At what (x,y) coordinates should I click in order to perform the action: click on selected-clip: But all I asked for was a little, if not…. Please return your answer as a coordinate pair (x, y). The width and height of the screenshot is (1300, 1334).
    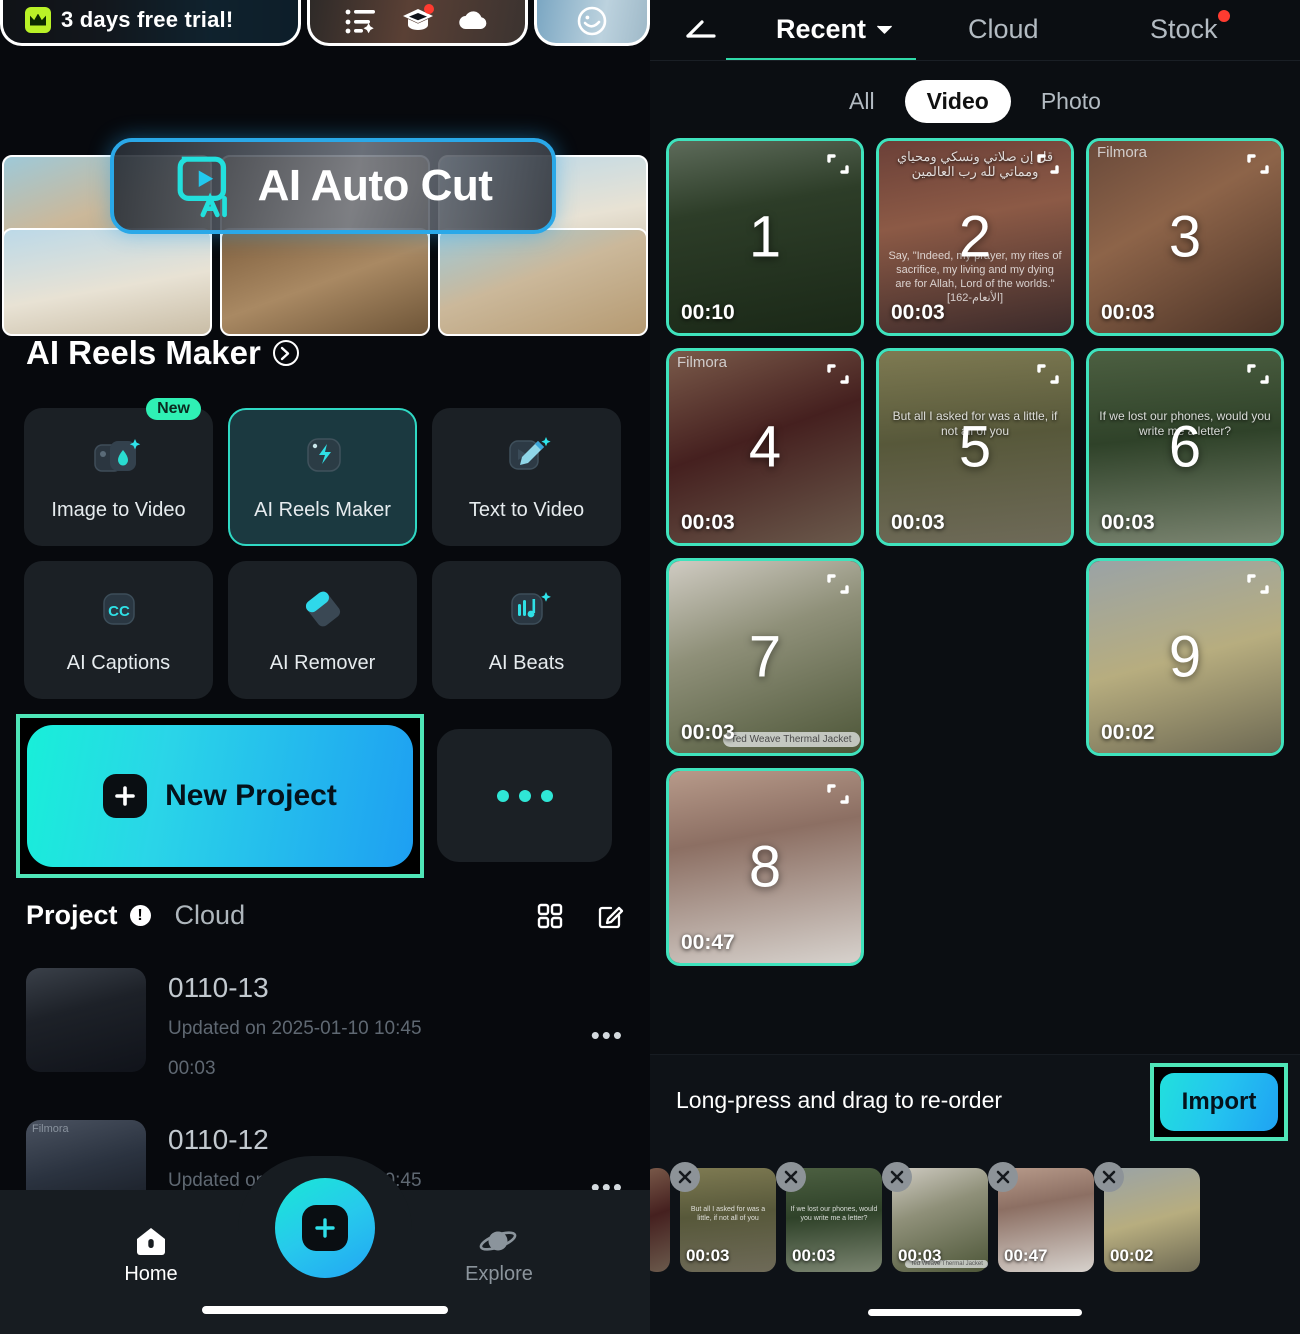
    Looking at the image, I should click on (723, 1217).